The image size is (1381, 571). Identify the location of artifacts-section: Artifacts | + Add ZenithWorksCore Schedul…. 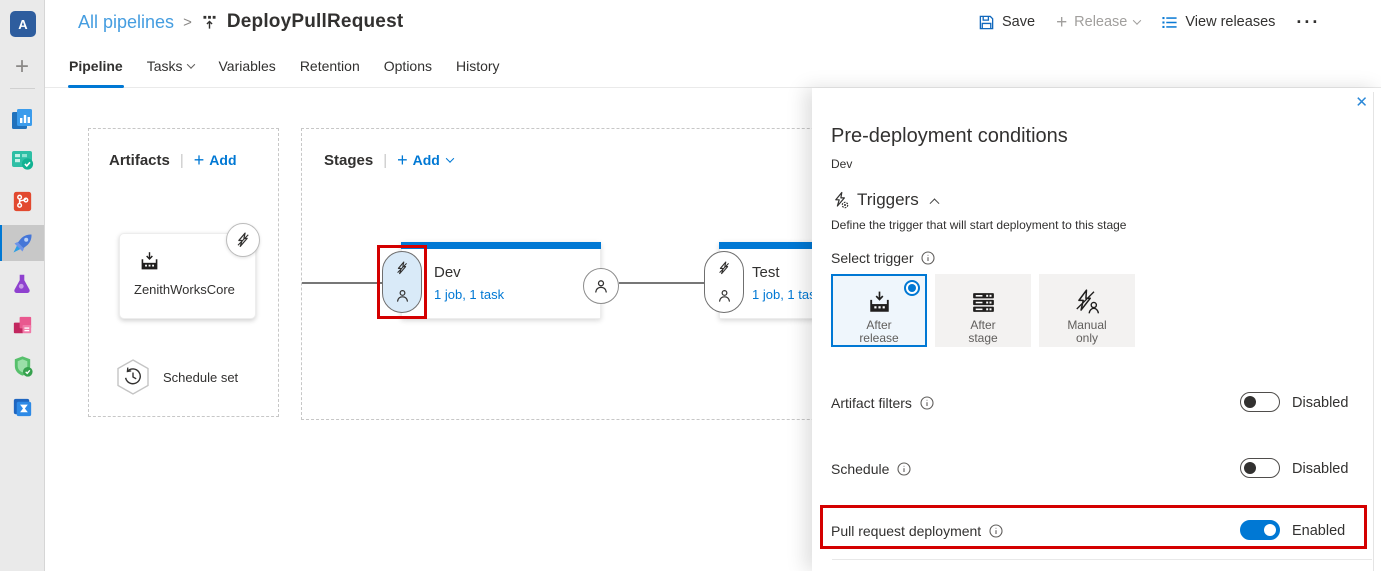
(183, 272).